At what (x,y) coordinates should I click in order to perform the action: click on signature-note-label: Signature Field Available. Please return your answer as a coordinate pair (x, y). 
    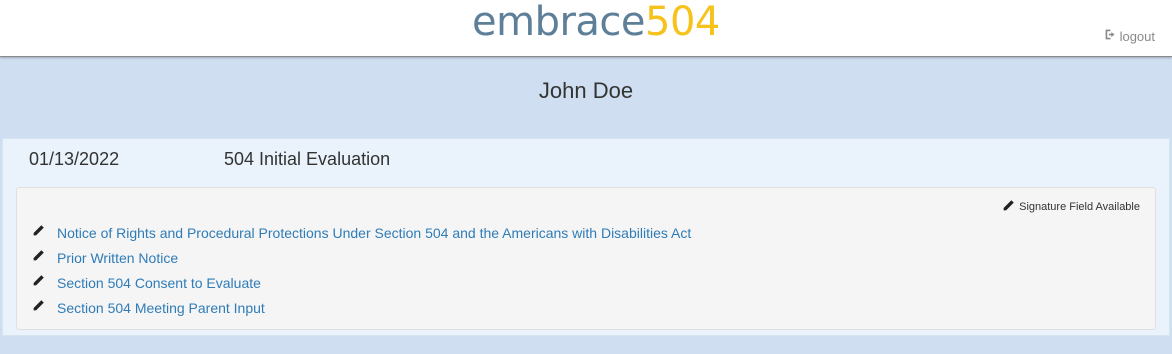
    Looking at the image, I should click on (1079, 207).